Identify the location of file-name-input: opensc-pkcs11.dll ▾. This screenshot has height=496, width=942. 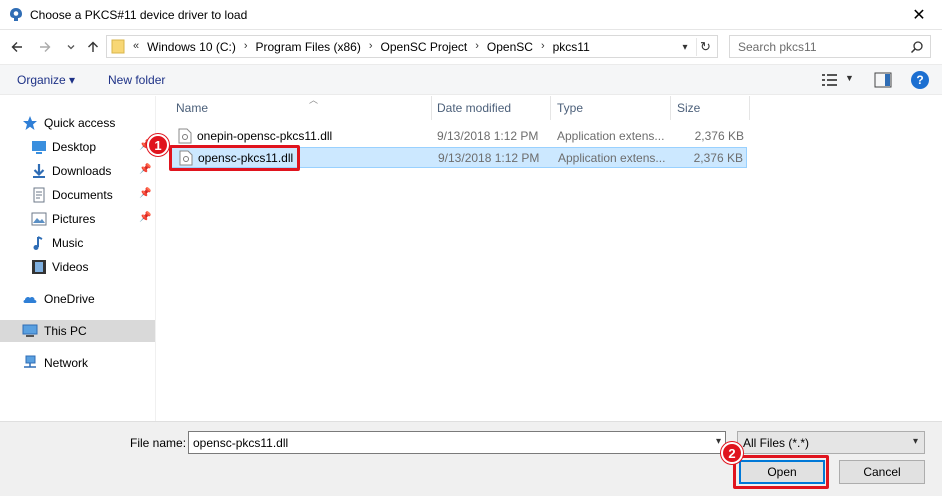
(457, 442).